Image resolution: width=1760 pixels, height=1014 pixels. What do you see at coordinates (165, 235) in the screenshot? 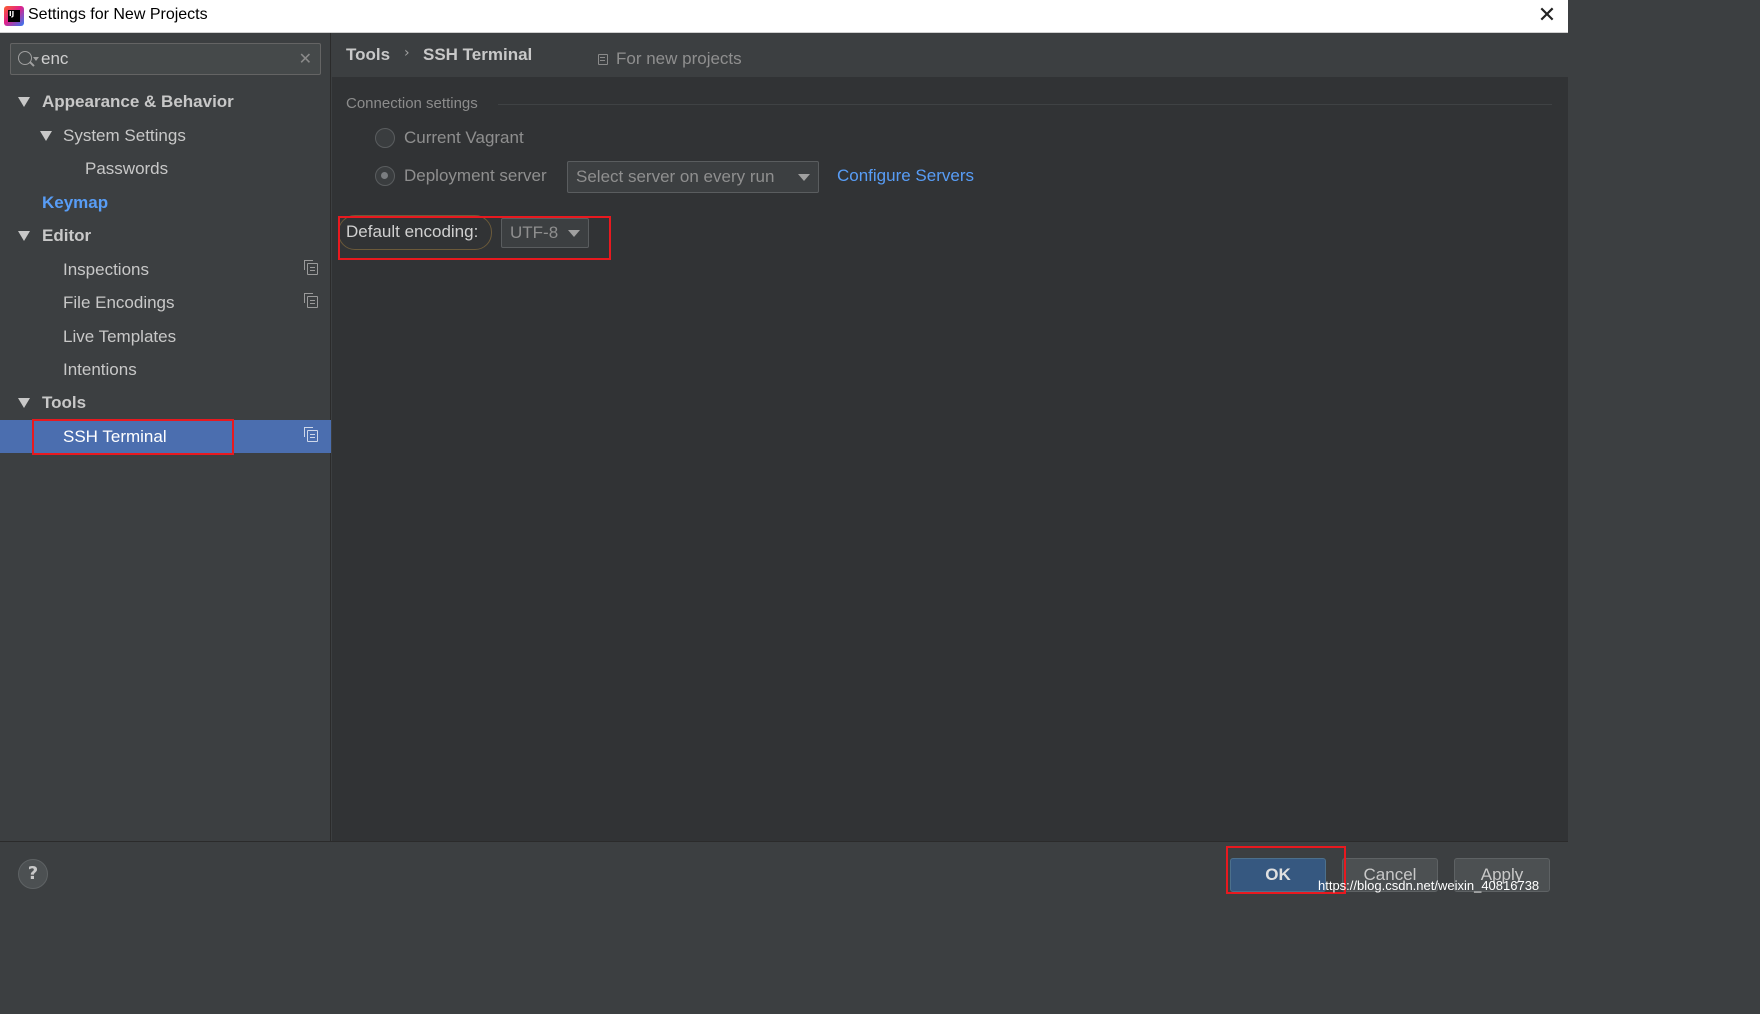
I see `sidebar-item-editor: Editor` at bounding box center [165, 235].